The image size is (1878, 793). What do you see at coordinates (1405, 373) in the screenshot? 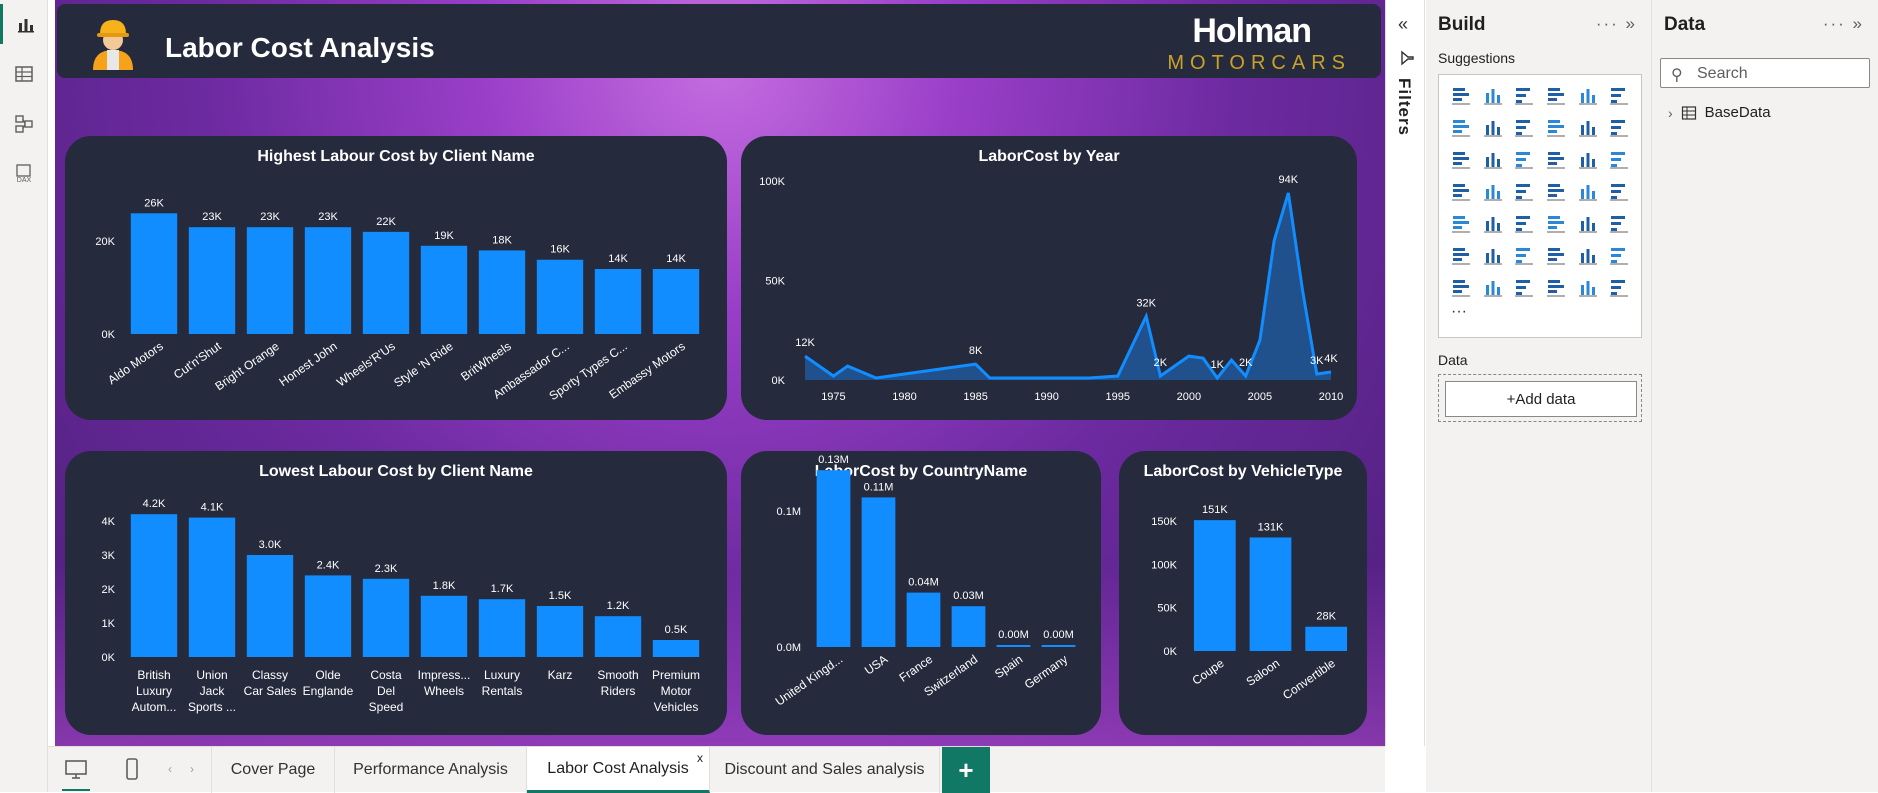
I see `filters-pane: « Filters` at bounding box center [1405, 373].